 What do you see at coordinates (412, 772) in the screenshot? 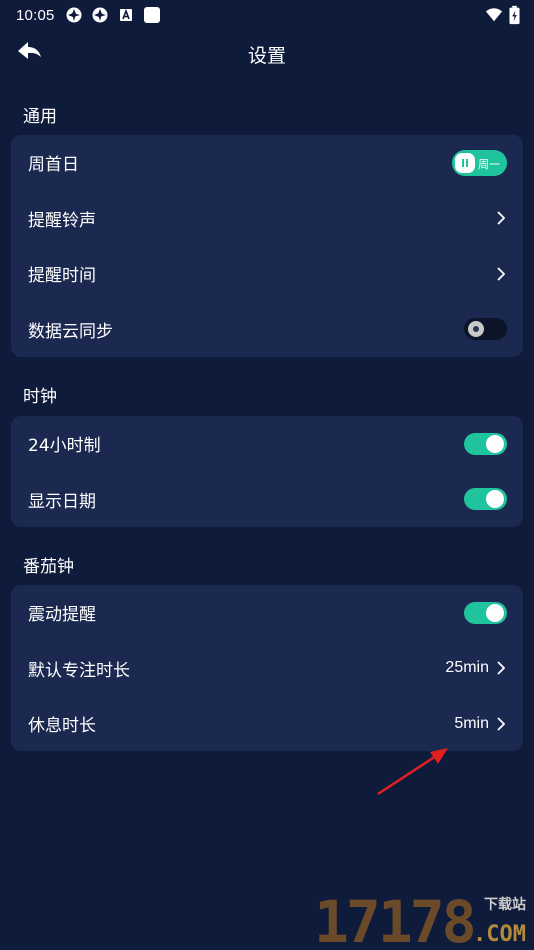
I see `annotation-arrow-icon` at bounding box center [412, 772].